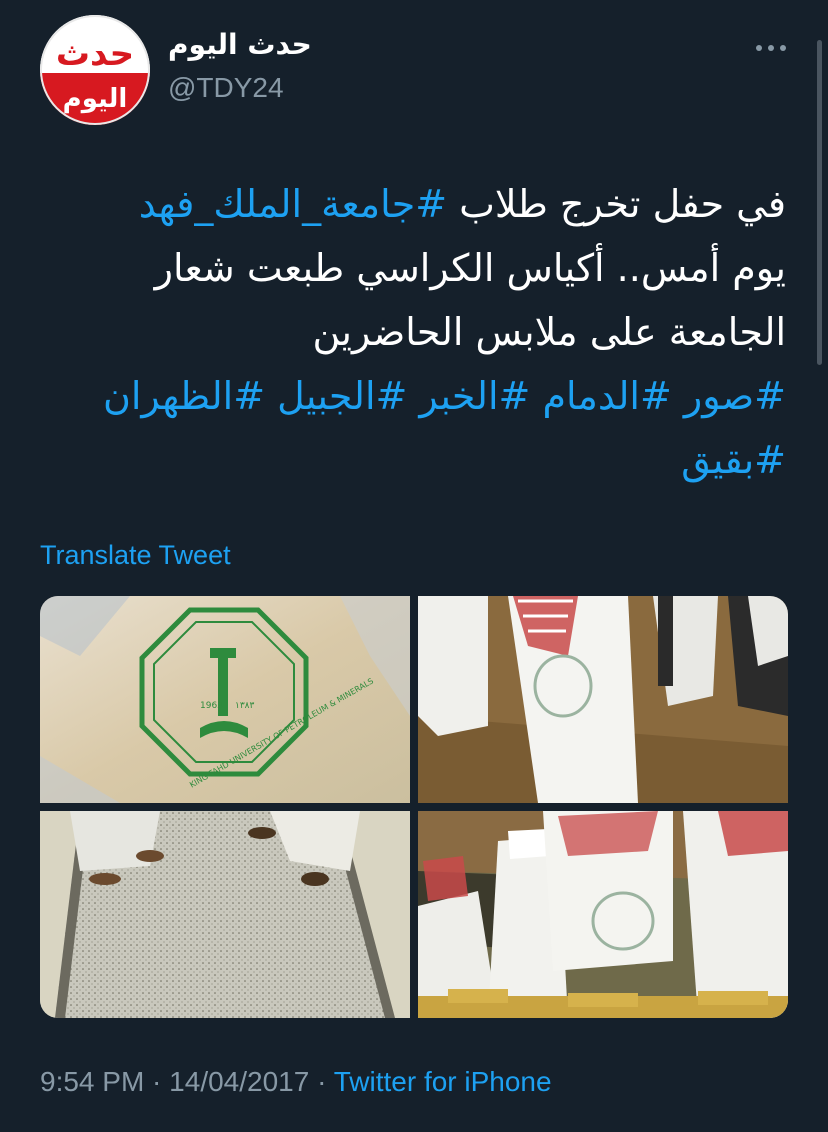 Image resolution: width=828 pixels, height=1132 pixels. Describe the element at coordinates (426, 396) in the screenshot. I see `hashtag-links: #صور #الدمام #الخبر #الجبيل #الظهران` at that location.